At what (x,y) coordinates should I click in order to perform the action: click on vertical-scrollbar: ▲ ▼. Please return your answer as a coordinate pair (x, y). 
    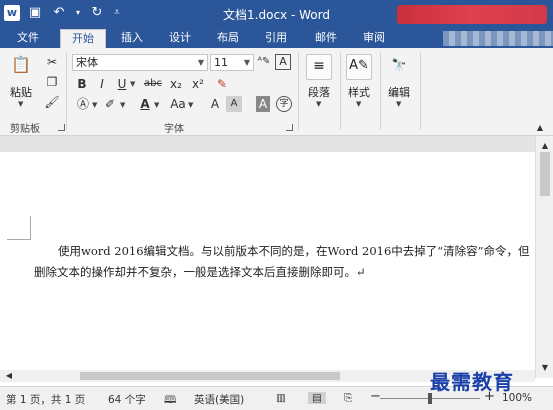
    Looking at the image, I should click on (544, 257).